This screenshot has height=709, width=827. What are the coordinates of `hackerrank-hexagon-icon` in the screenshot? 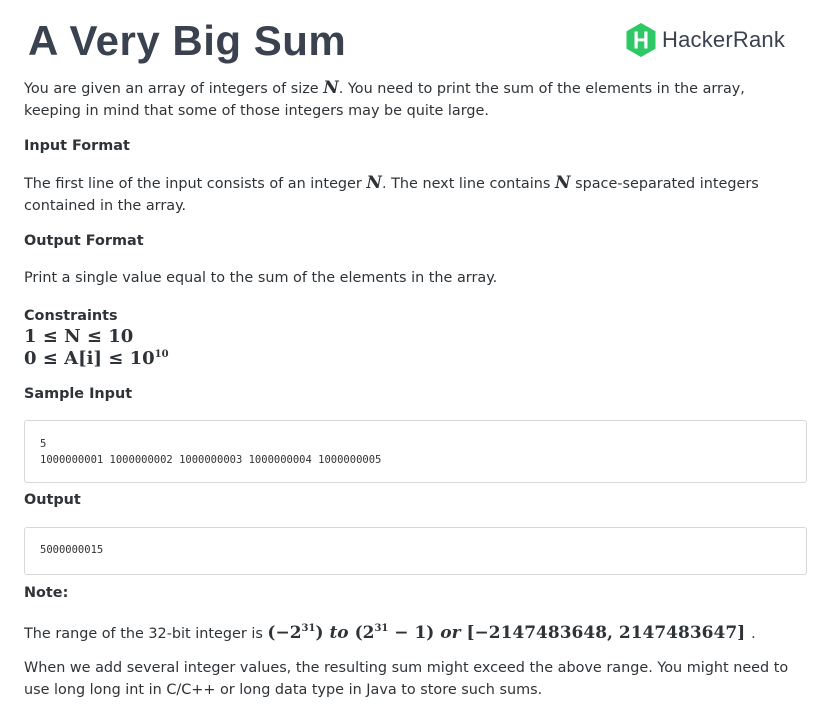 It's located at (641, 40).